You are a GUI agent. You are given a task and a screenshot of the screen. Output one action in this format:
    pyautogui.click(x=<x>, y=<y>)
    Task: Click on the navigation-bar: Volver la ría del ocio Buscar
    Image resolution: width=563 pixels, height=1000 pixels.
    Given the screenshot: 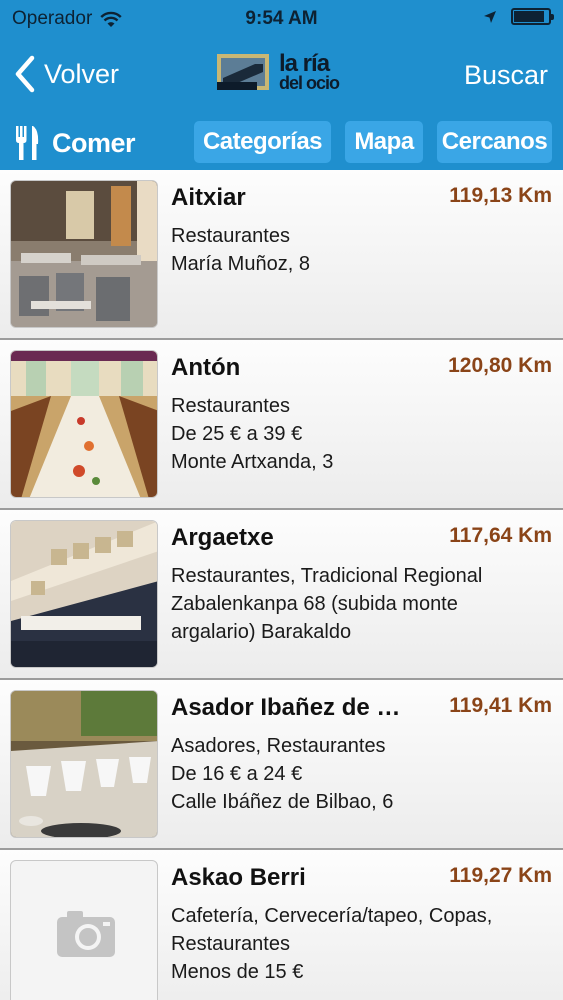 What is the action you would take?
    pyautogui.click(x=281, y=76)
    